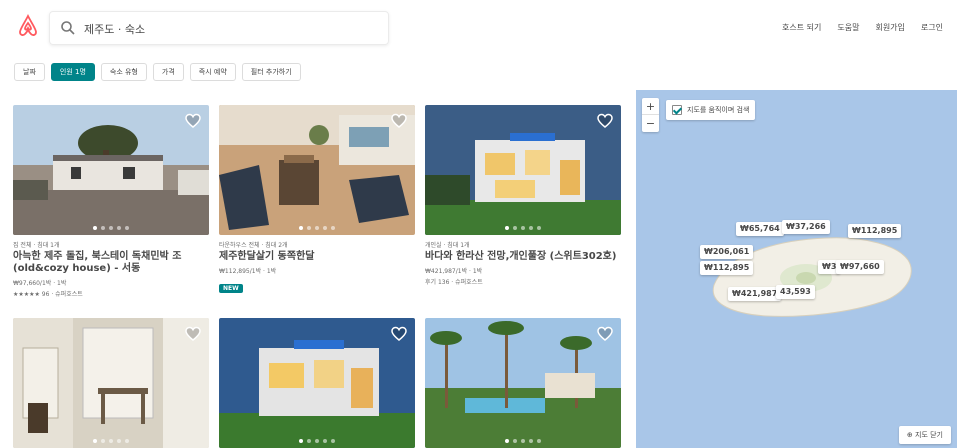  What do you see at coordinates (860, 267) in the screenshot?
I see `price-pin: ₩97,660` at bounding box center [860, 267].